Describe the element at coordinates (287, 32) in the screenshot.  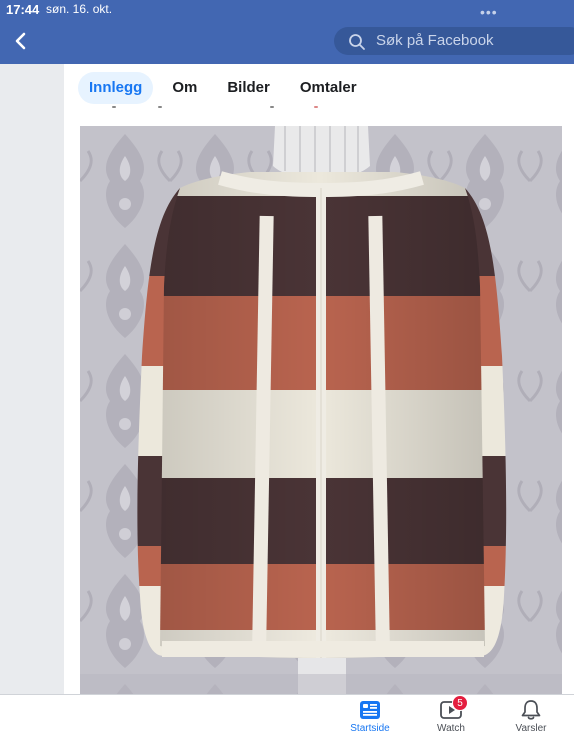
I see `top-bar: 17:44 søn. 16. okt. ••• Søk på Facebook` at that location.